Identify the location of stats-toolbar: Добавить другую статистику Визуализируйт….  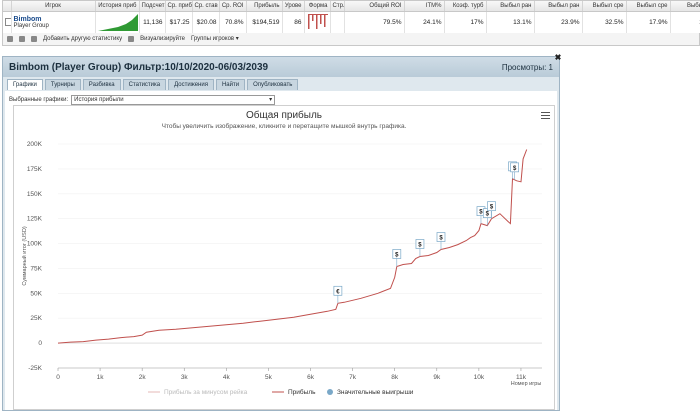
(351, 38).